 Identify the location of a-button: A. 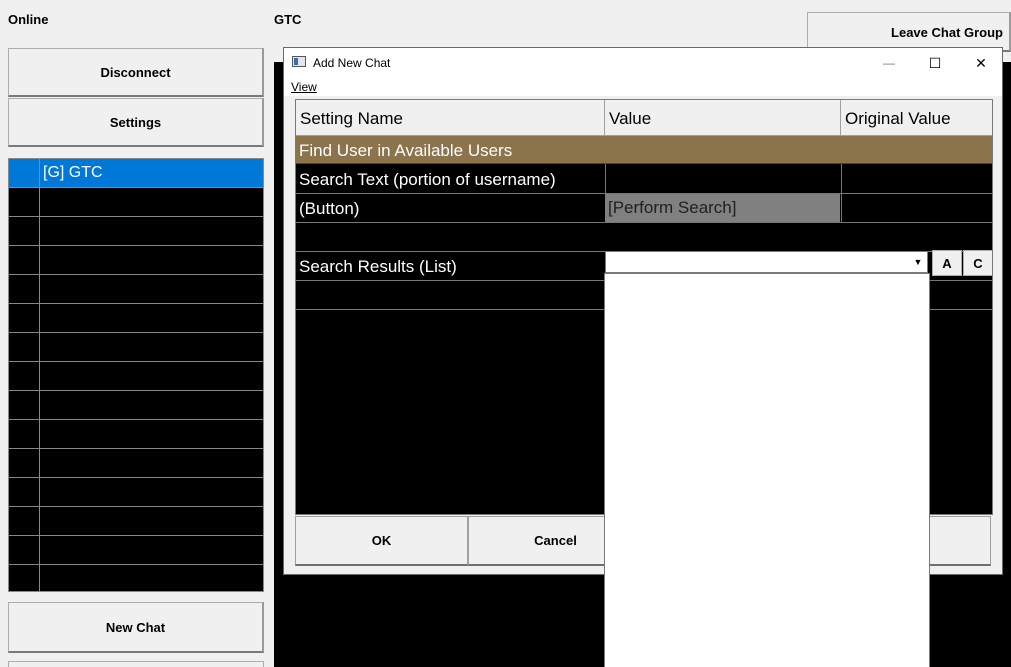
(947, 263).